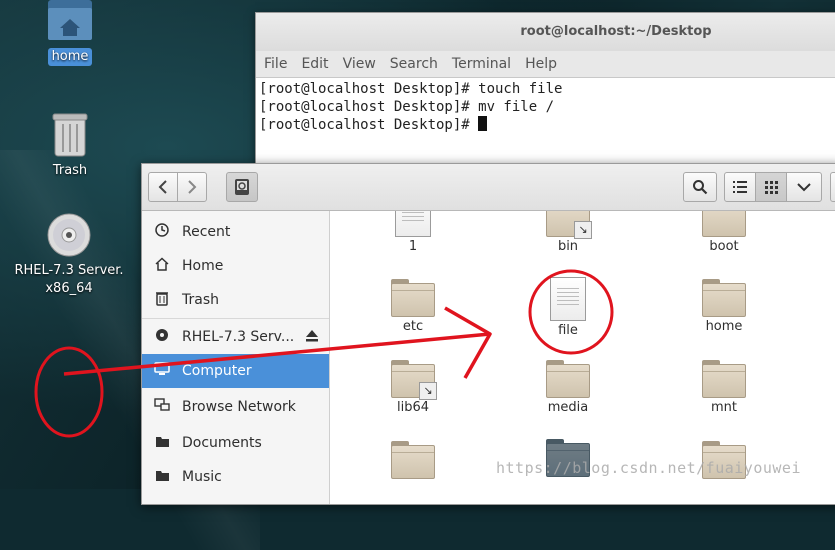 The image size is (835, 550). What do you see at coordinates (648, 468) in the screenshot?
I see `watermark-text: https://blog.csdn.net/fuaiyouwei` at bounding box center [648, 468].